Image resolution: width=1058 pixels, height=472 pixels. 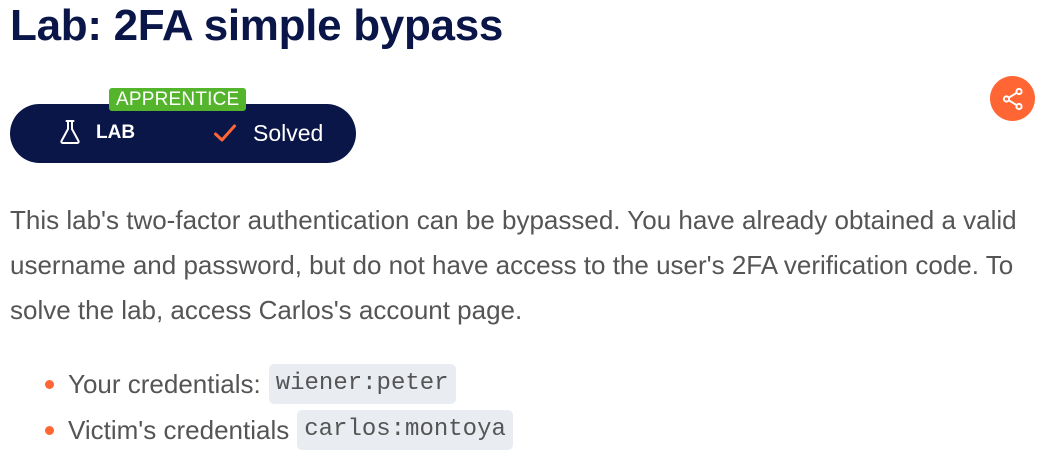 I want to click on lab-type-label: LAB, so click(x=116, y=132).